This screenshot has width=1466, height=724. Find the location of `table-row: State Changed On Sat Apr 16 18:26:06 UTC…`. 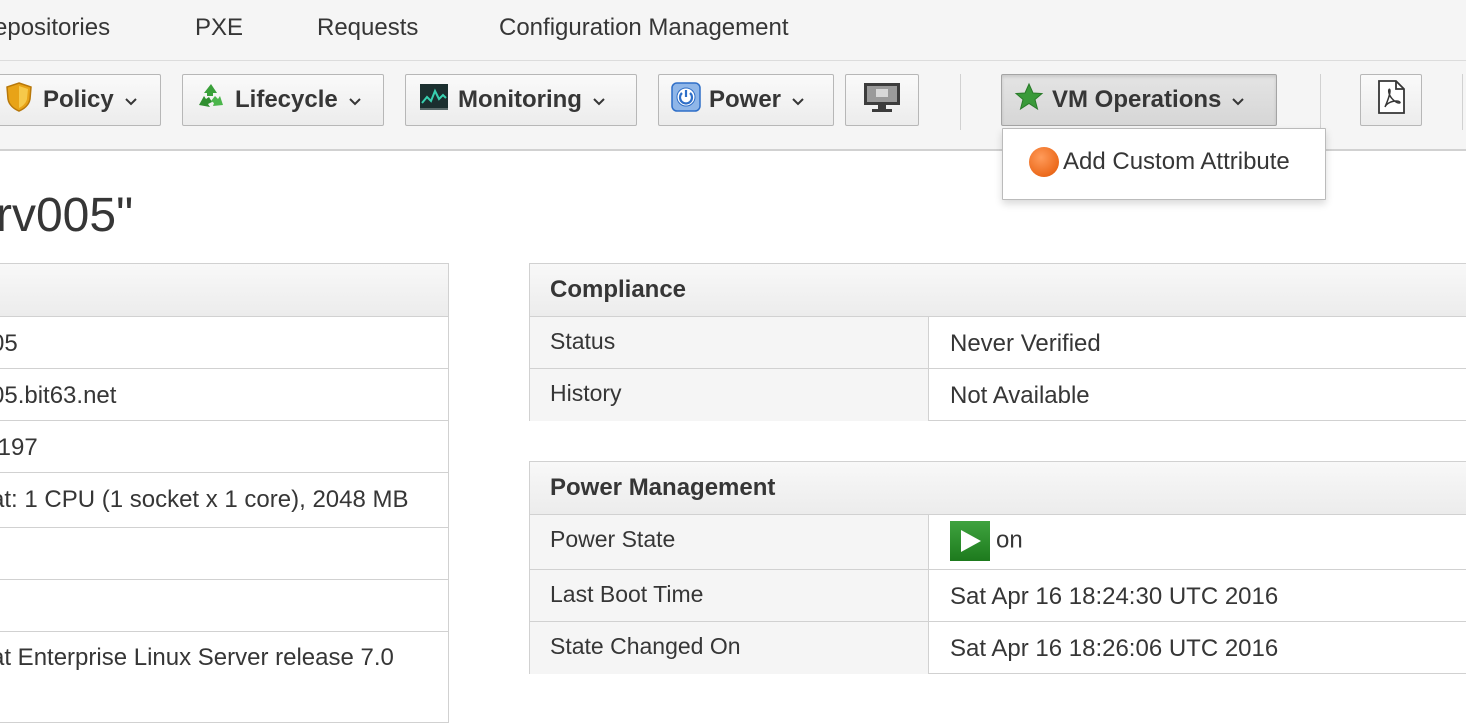

table-row: State Changed On Sat Apr 16 18:26:06 UTC… is located at coordinates (998, 648).